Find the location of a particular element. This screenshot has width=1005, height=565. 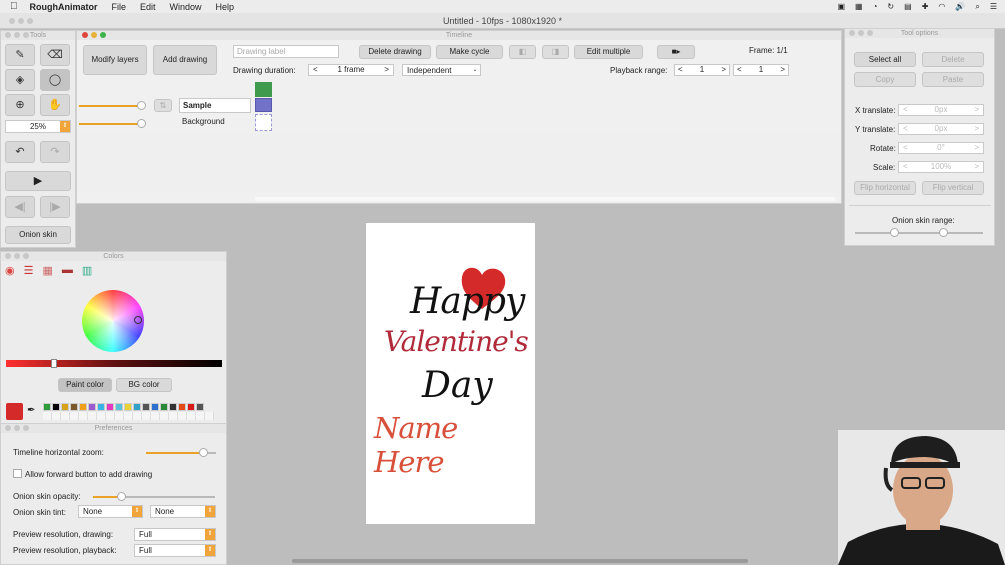

flip-horizontal-button: Flip horizontal is located at coordinates (885, 188).